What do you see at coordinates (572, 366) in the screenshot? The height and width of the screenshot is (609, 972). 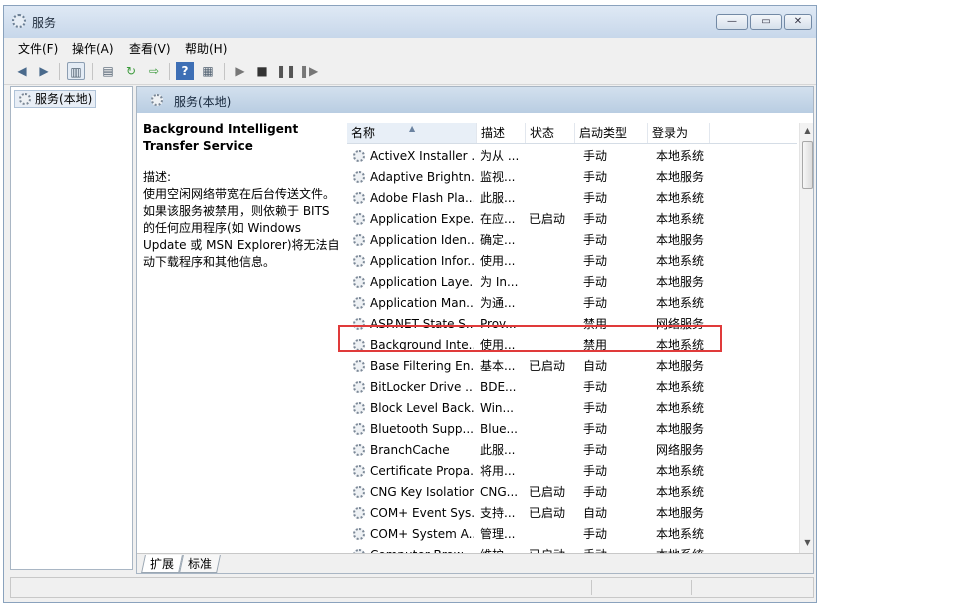 I see `table-row: Base Filtering En... 基本... 已启动 自动 本地服务` at bounding box center [572, 366].